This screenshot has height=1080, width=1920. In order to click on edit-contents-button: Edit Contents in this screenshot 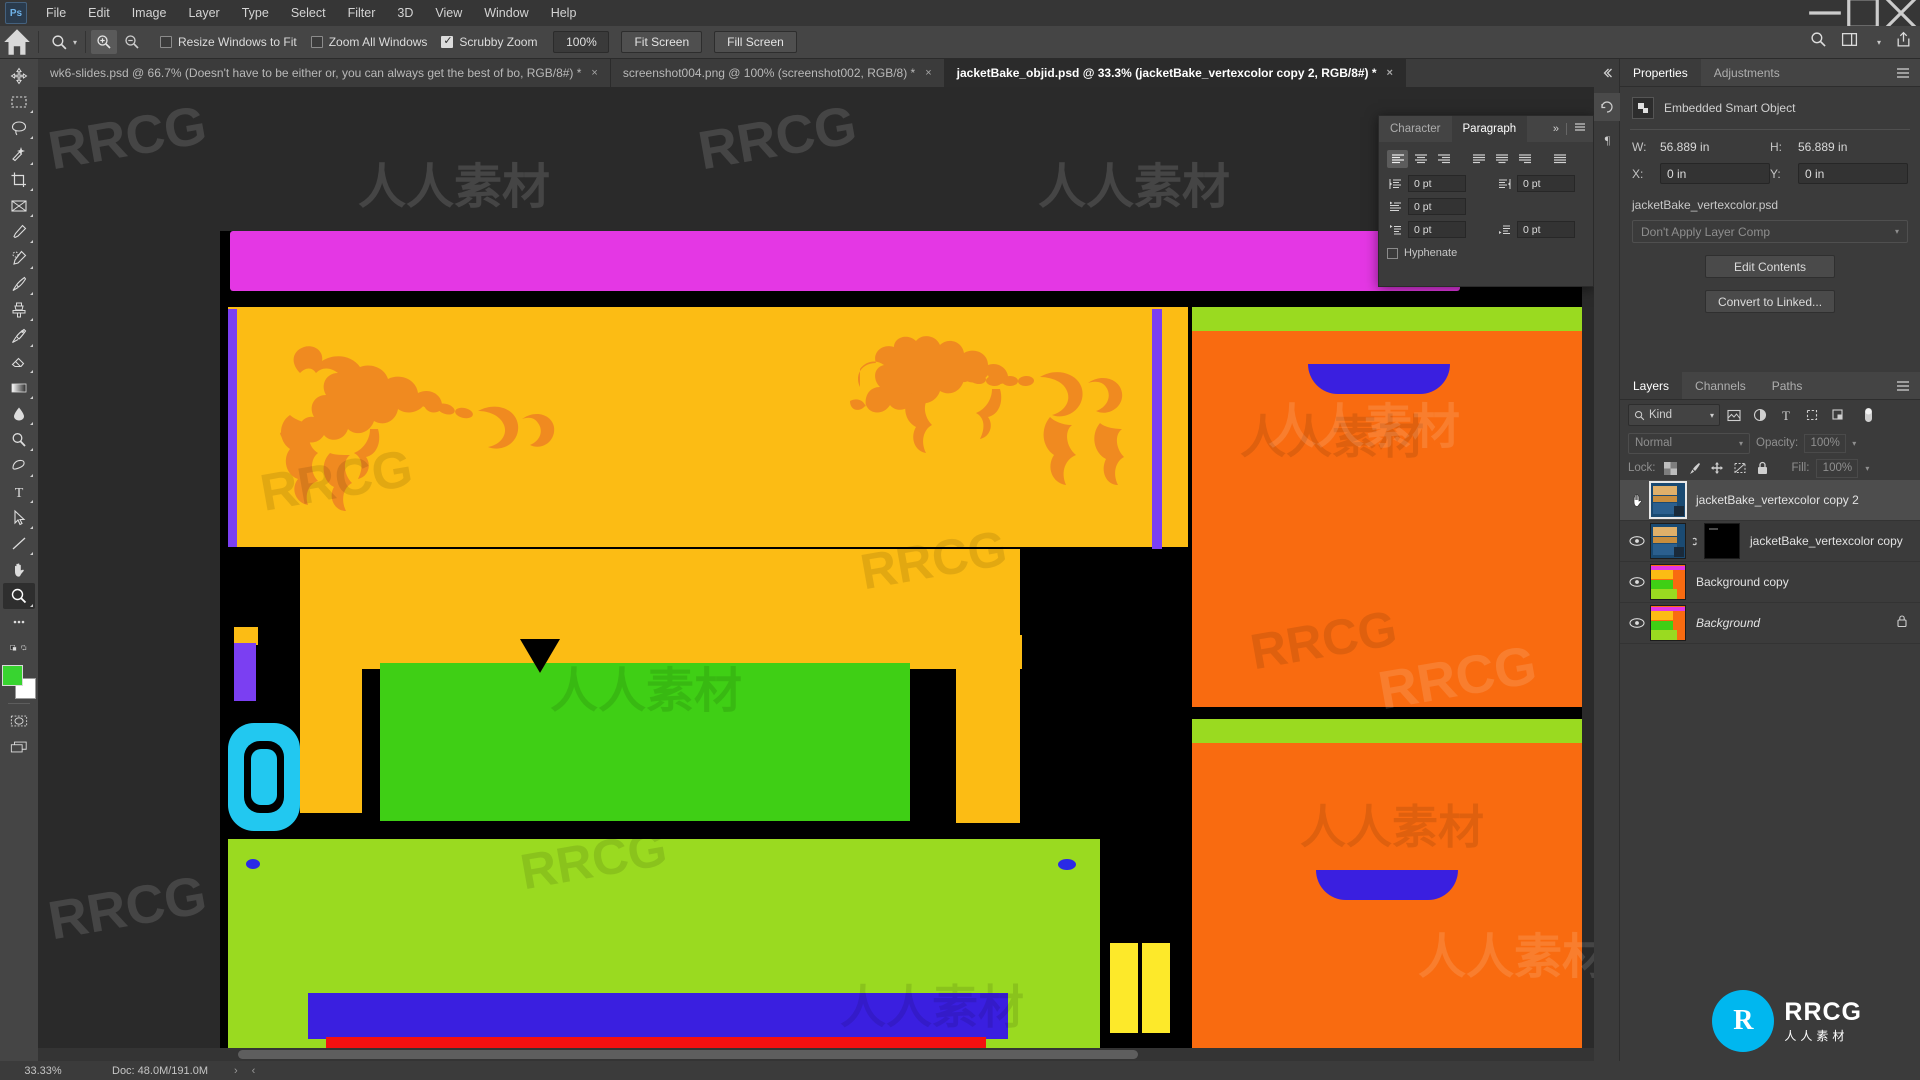, I will do `click(1770, 266)`.